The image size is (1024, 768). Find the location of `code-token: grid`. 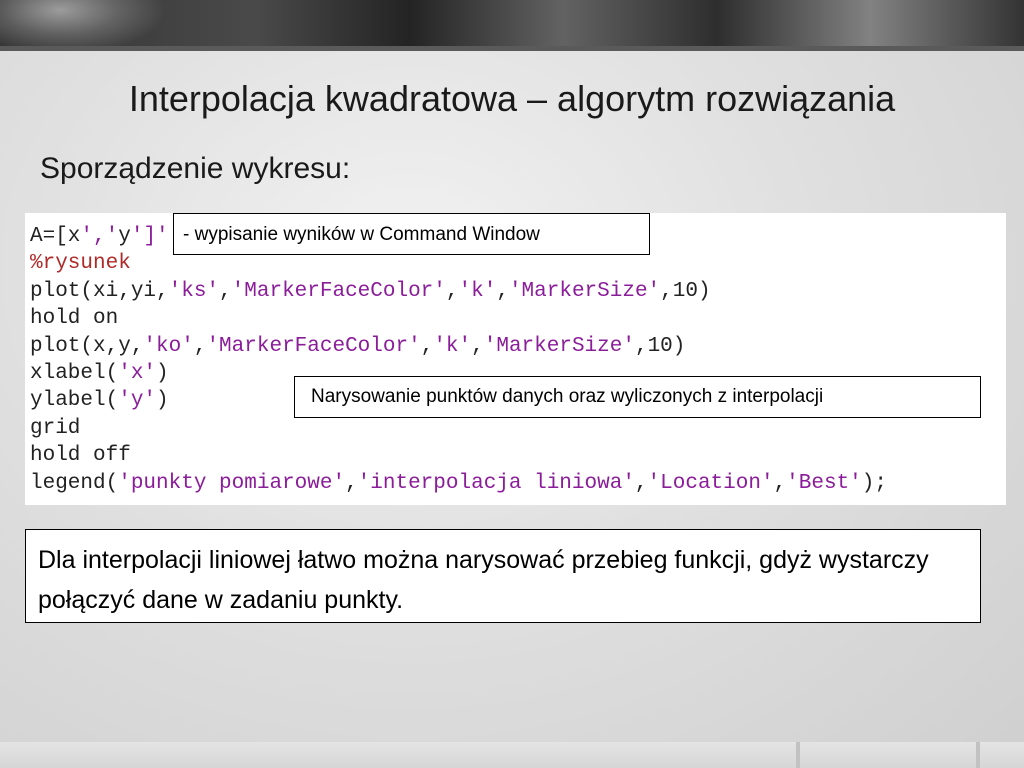

code-token: grid is located at coordinates (55, 428).